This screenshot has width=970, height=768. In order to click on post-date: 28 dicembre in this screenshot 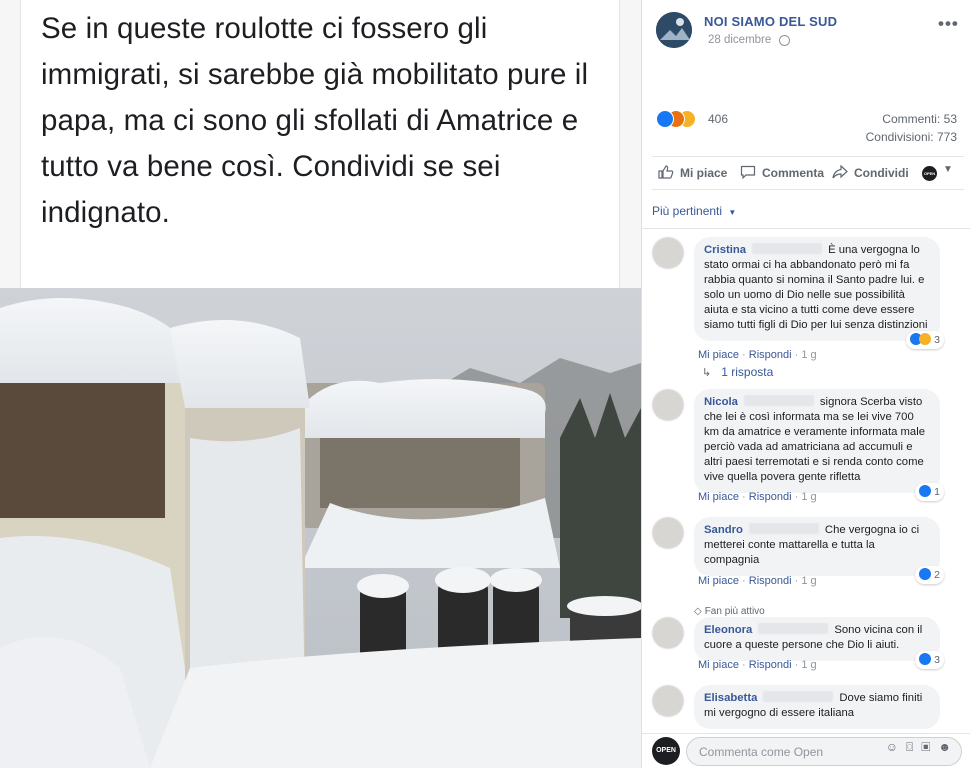, I will do `click(739, 40)`.